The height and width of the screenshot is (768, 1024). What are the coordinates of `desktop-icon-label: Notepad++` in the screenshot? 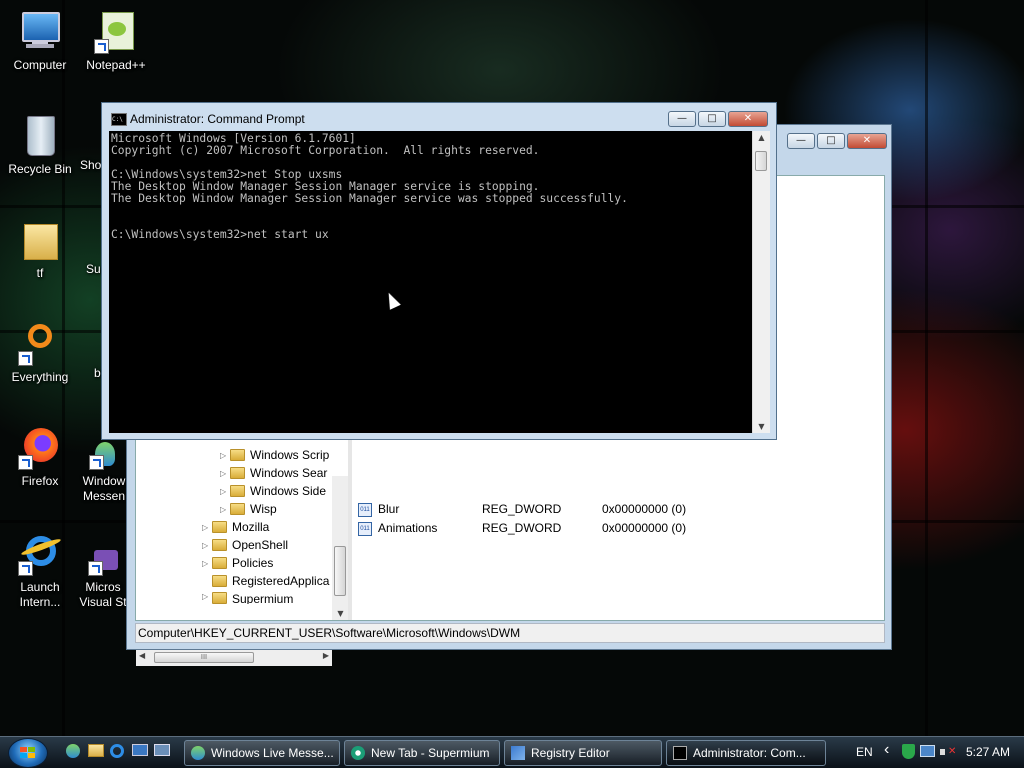 It's located at (116, 65).